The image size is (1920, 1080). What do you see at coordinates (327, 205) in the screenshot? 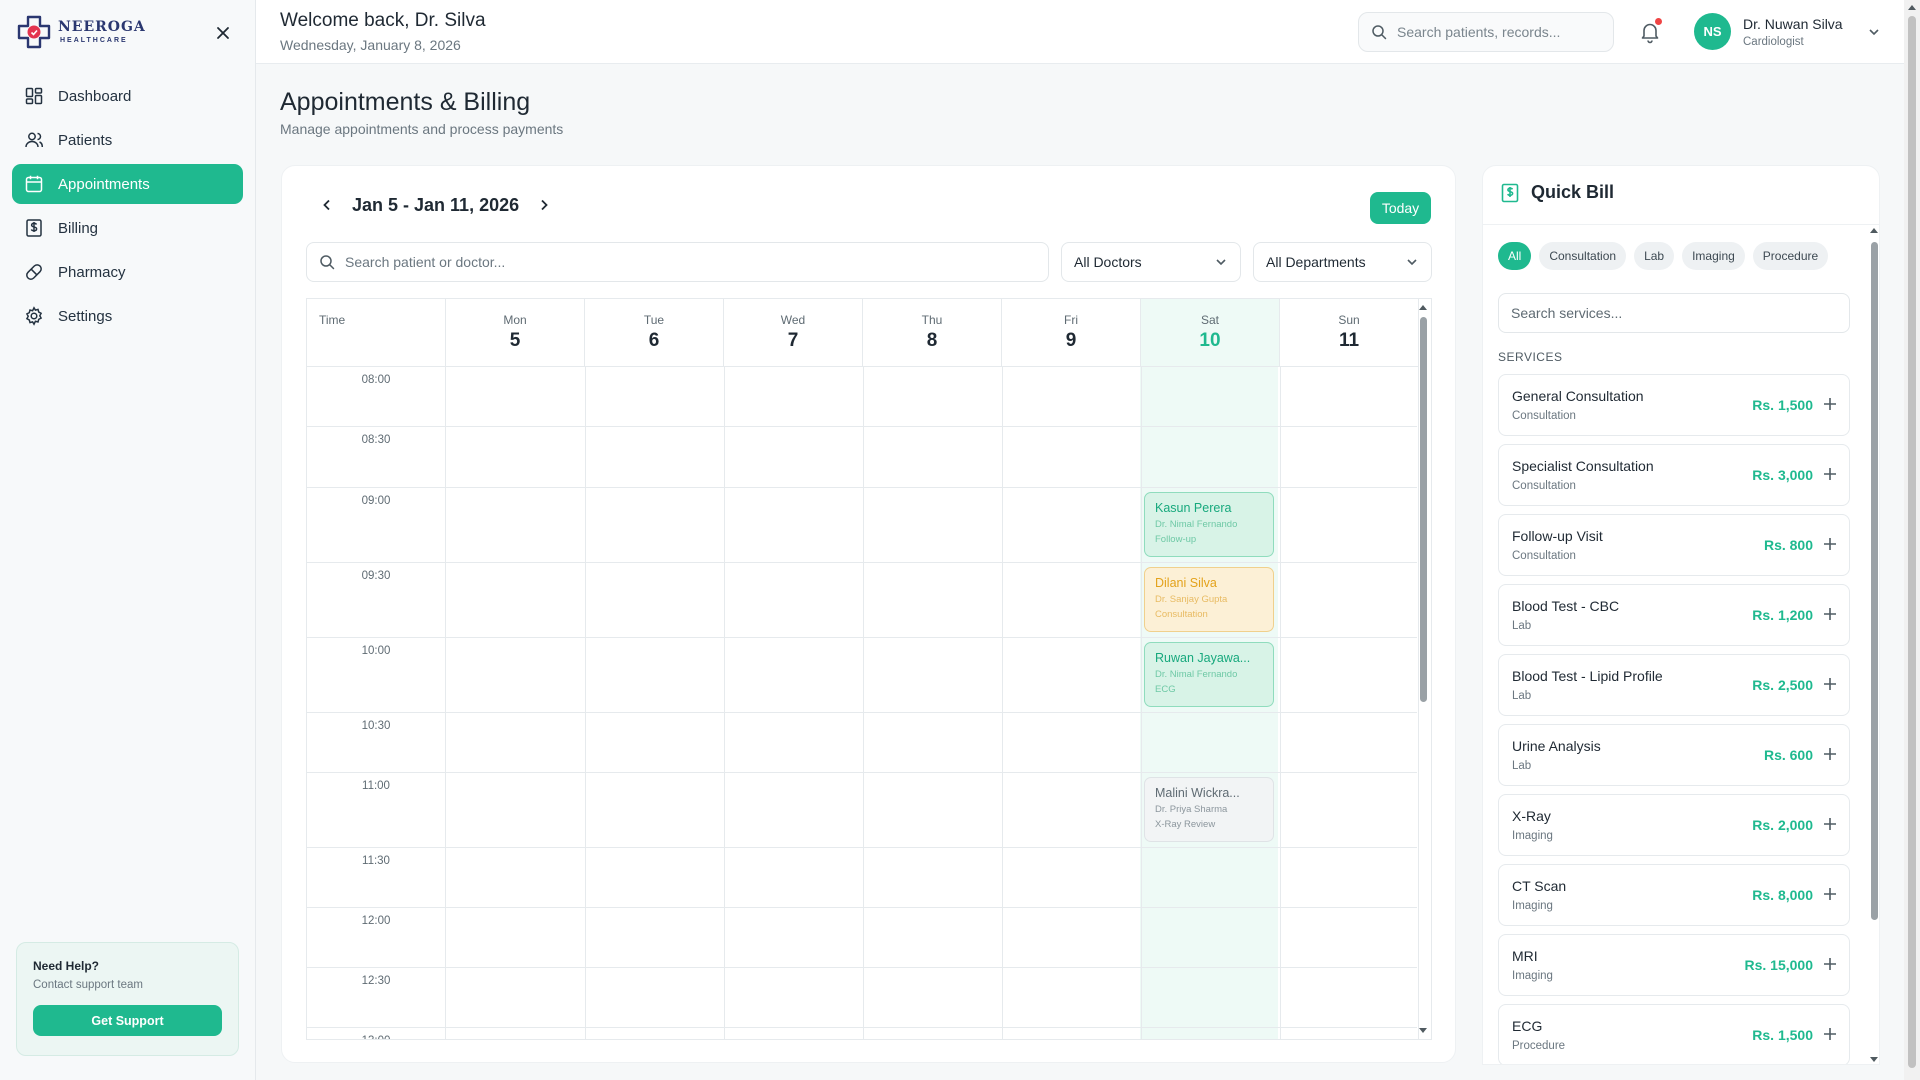
I see `prev-week-button` at bounding box center [327, 205].